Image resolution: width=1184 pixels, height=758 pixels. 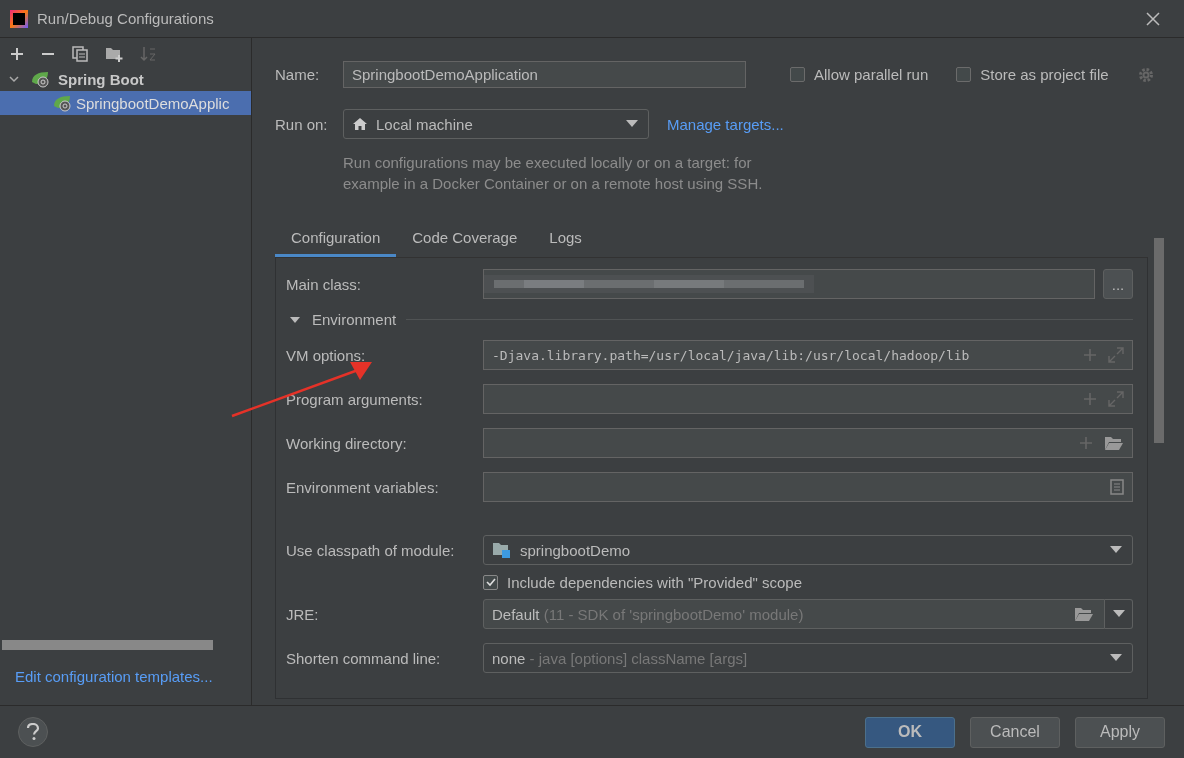 I want to click on home-icon, so click(x=360, y=124).